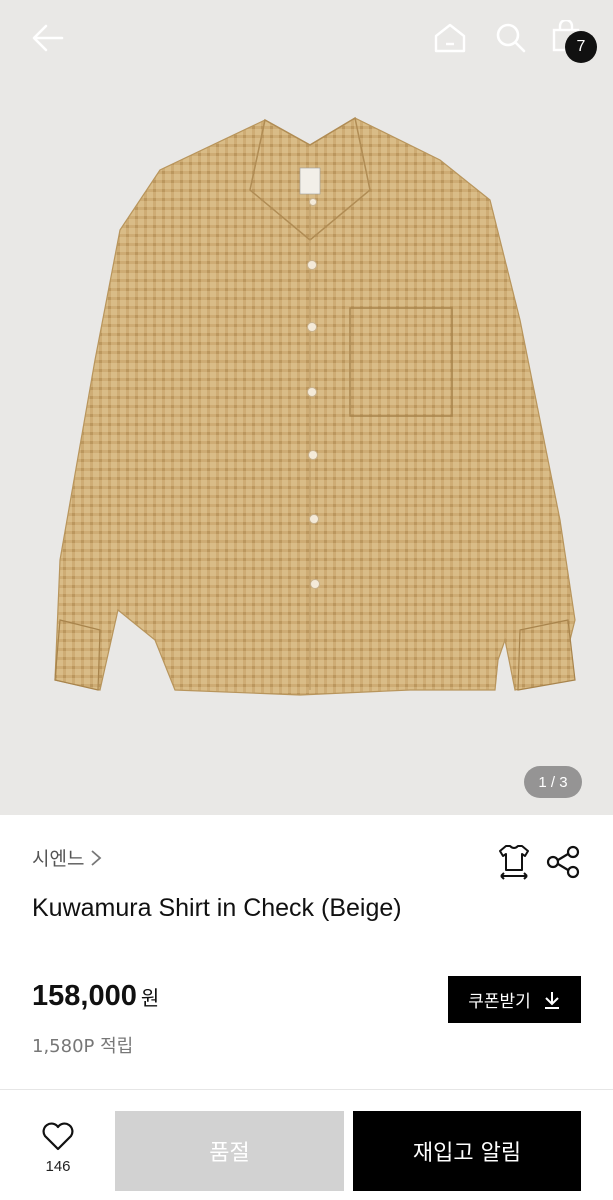  I want to click on search-button, so click(511, 38).